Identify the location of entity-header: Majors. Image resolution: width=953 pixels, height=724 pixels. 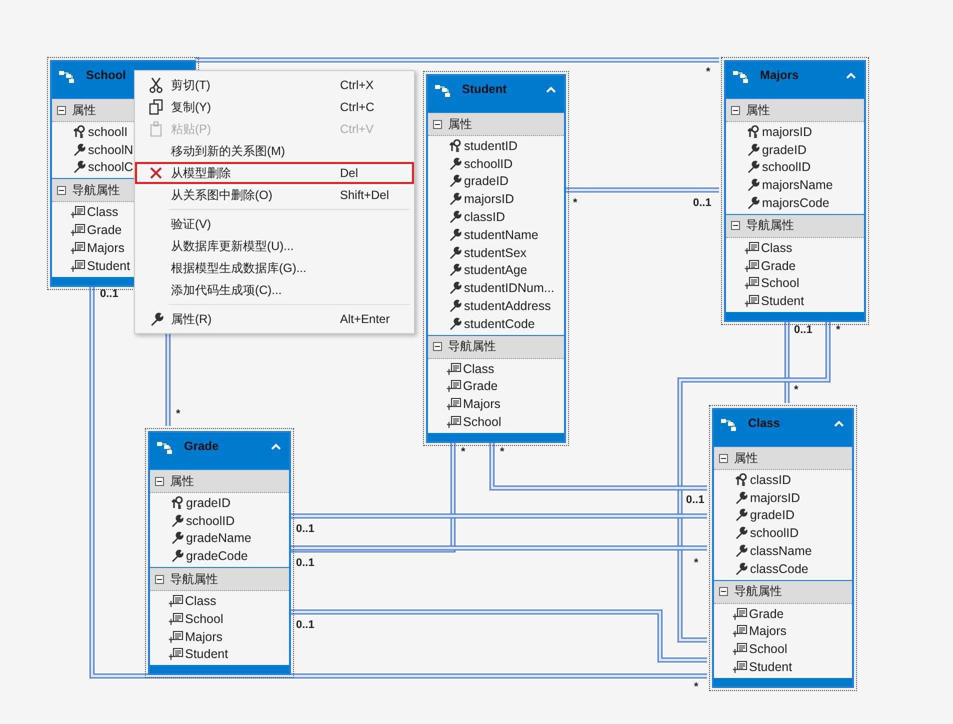
(795, 80).